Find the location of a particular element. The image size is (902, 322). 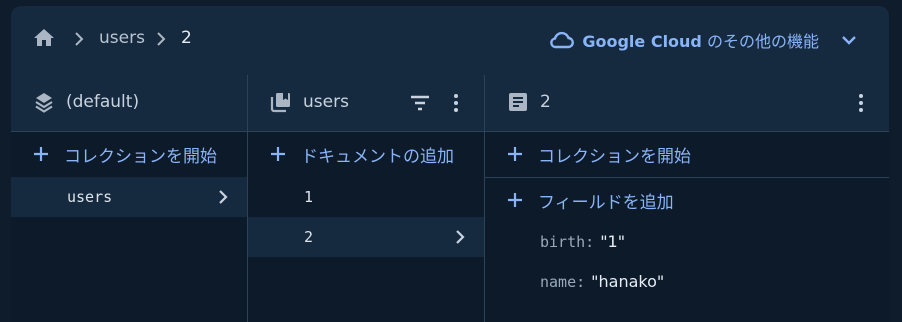

field-row-name: name: "hanako" is located at coordinates (602, 284).